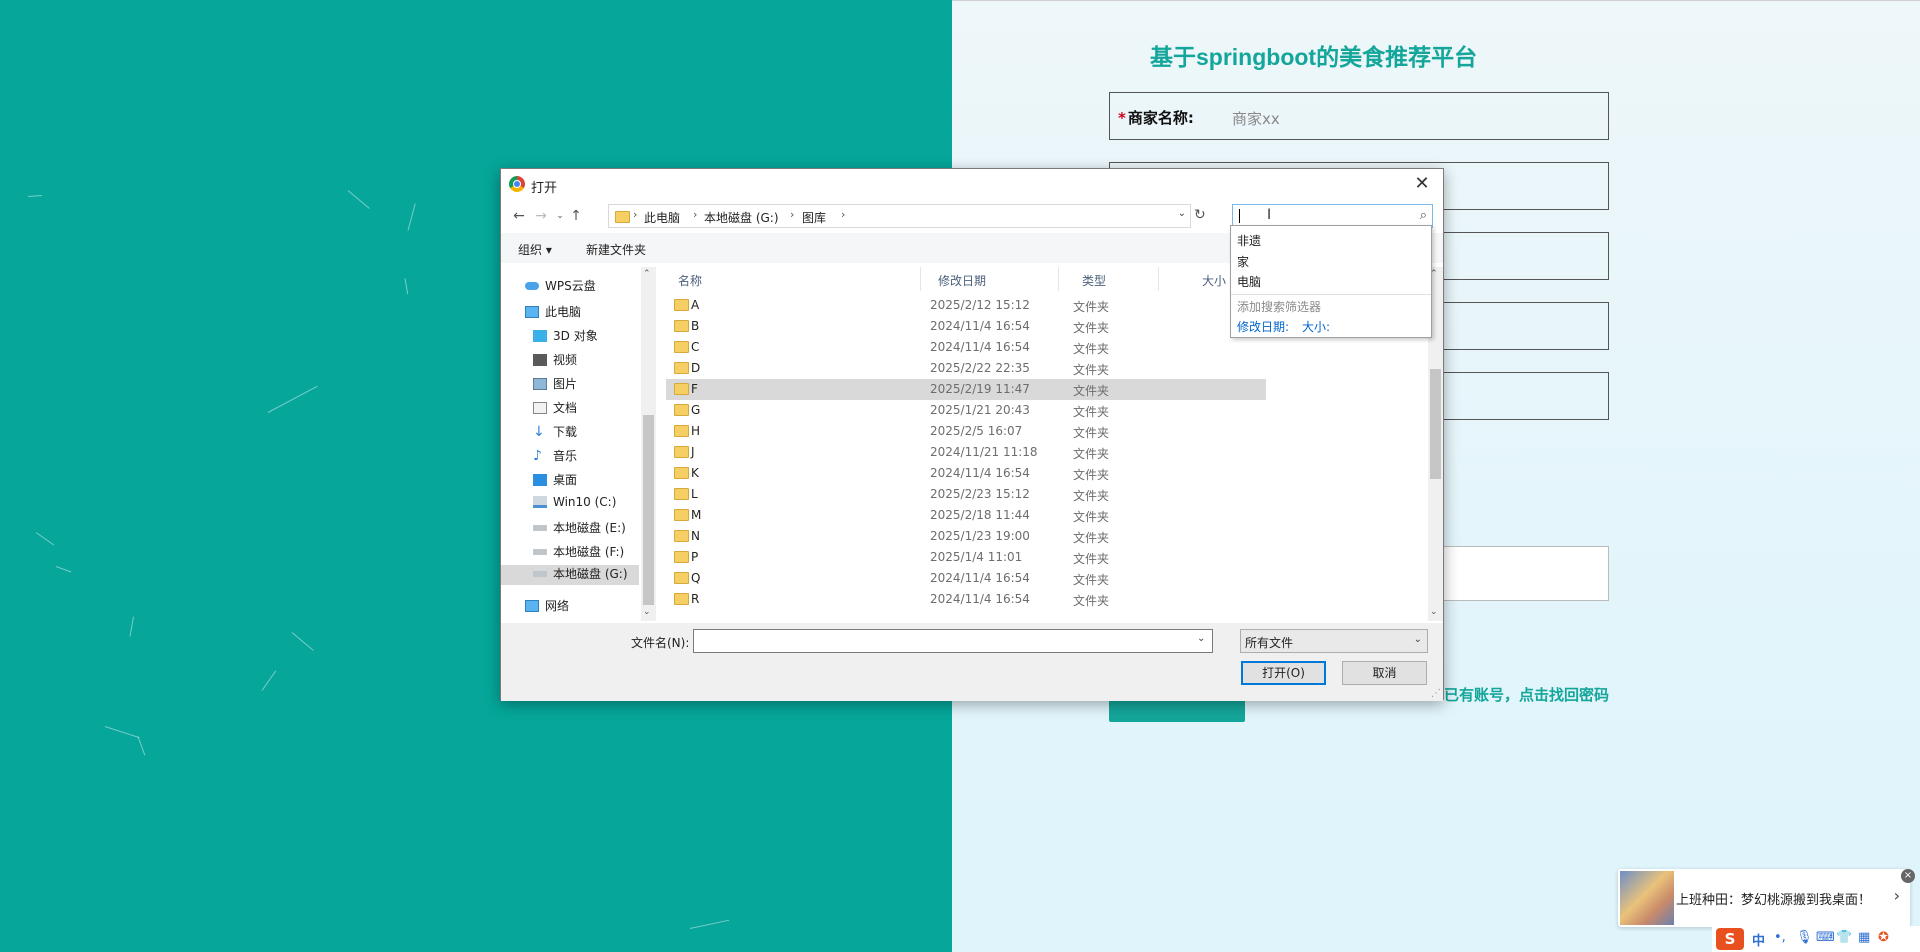  I want to click on merchant-name-field: * 商家名称: 商家xx, so click(1359, 116).